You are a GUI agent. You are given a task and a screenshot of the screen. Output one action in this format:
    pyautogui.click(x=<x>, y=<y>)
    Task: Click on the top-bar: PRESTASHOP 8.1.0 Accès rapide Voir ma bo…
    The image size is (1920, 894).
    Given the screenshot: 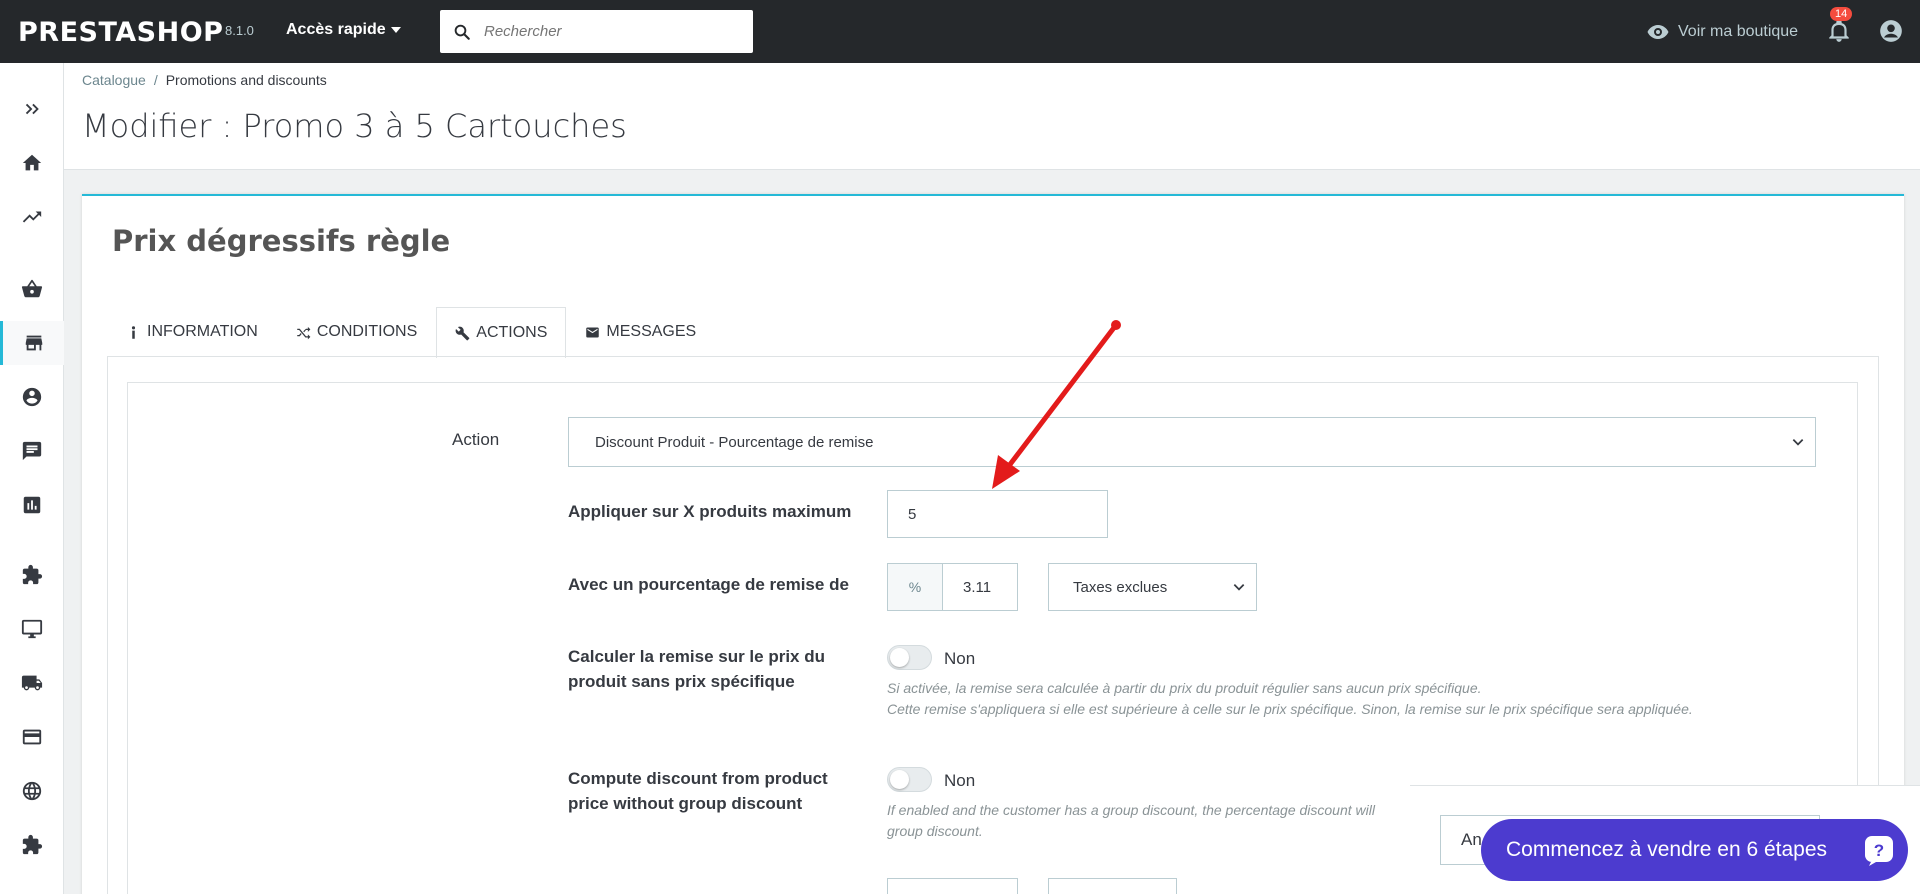 What is the action you would take?
    pyautogui.click(x=960, y=31)
    